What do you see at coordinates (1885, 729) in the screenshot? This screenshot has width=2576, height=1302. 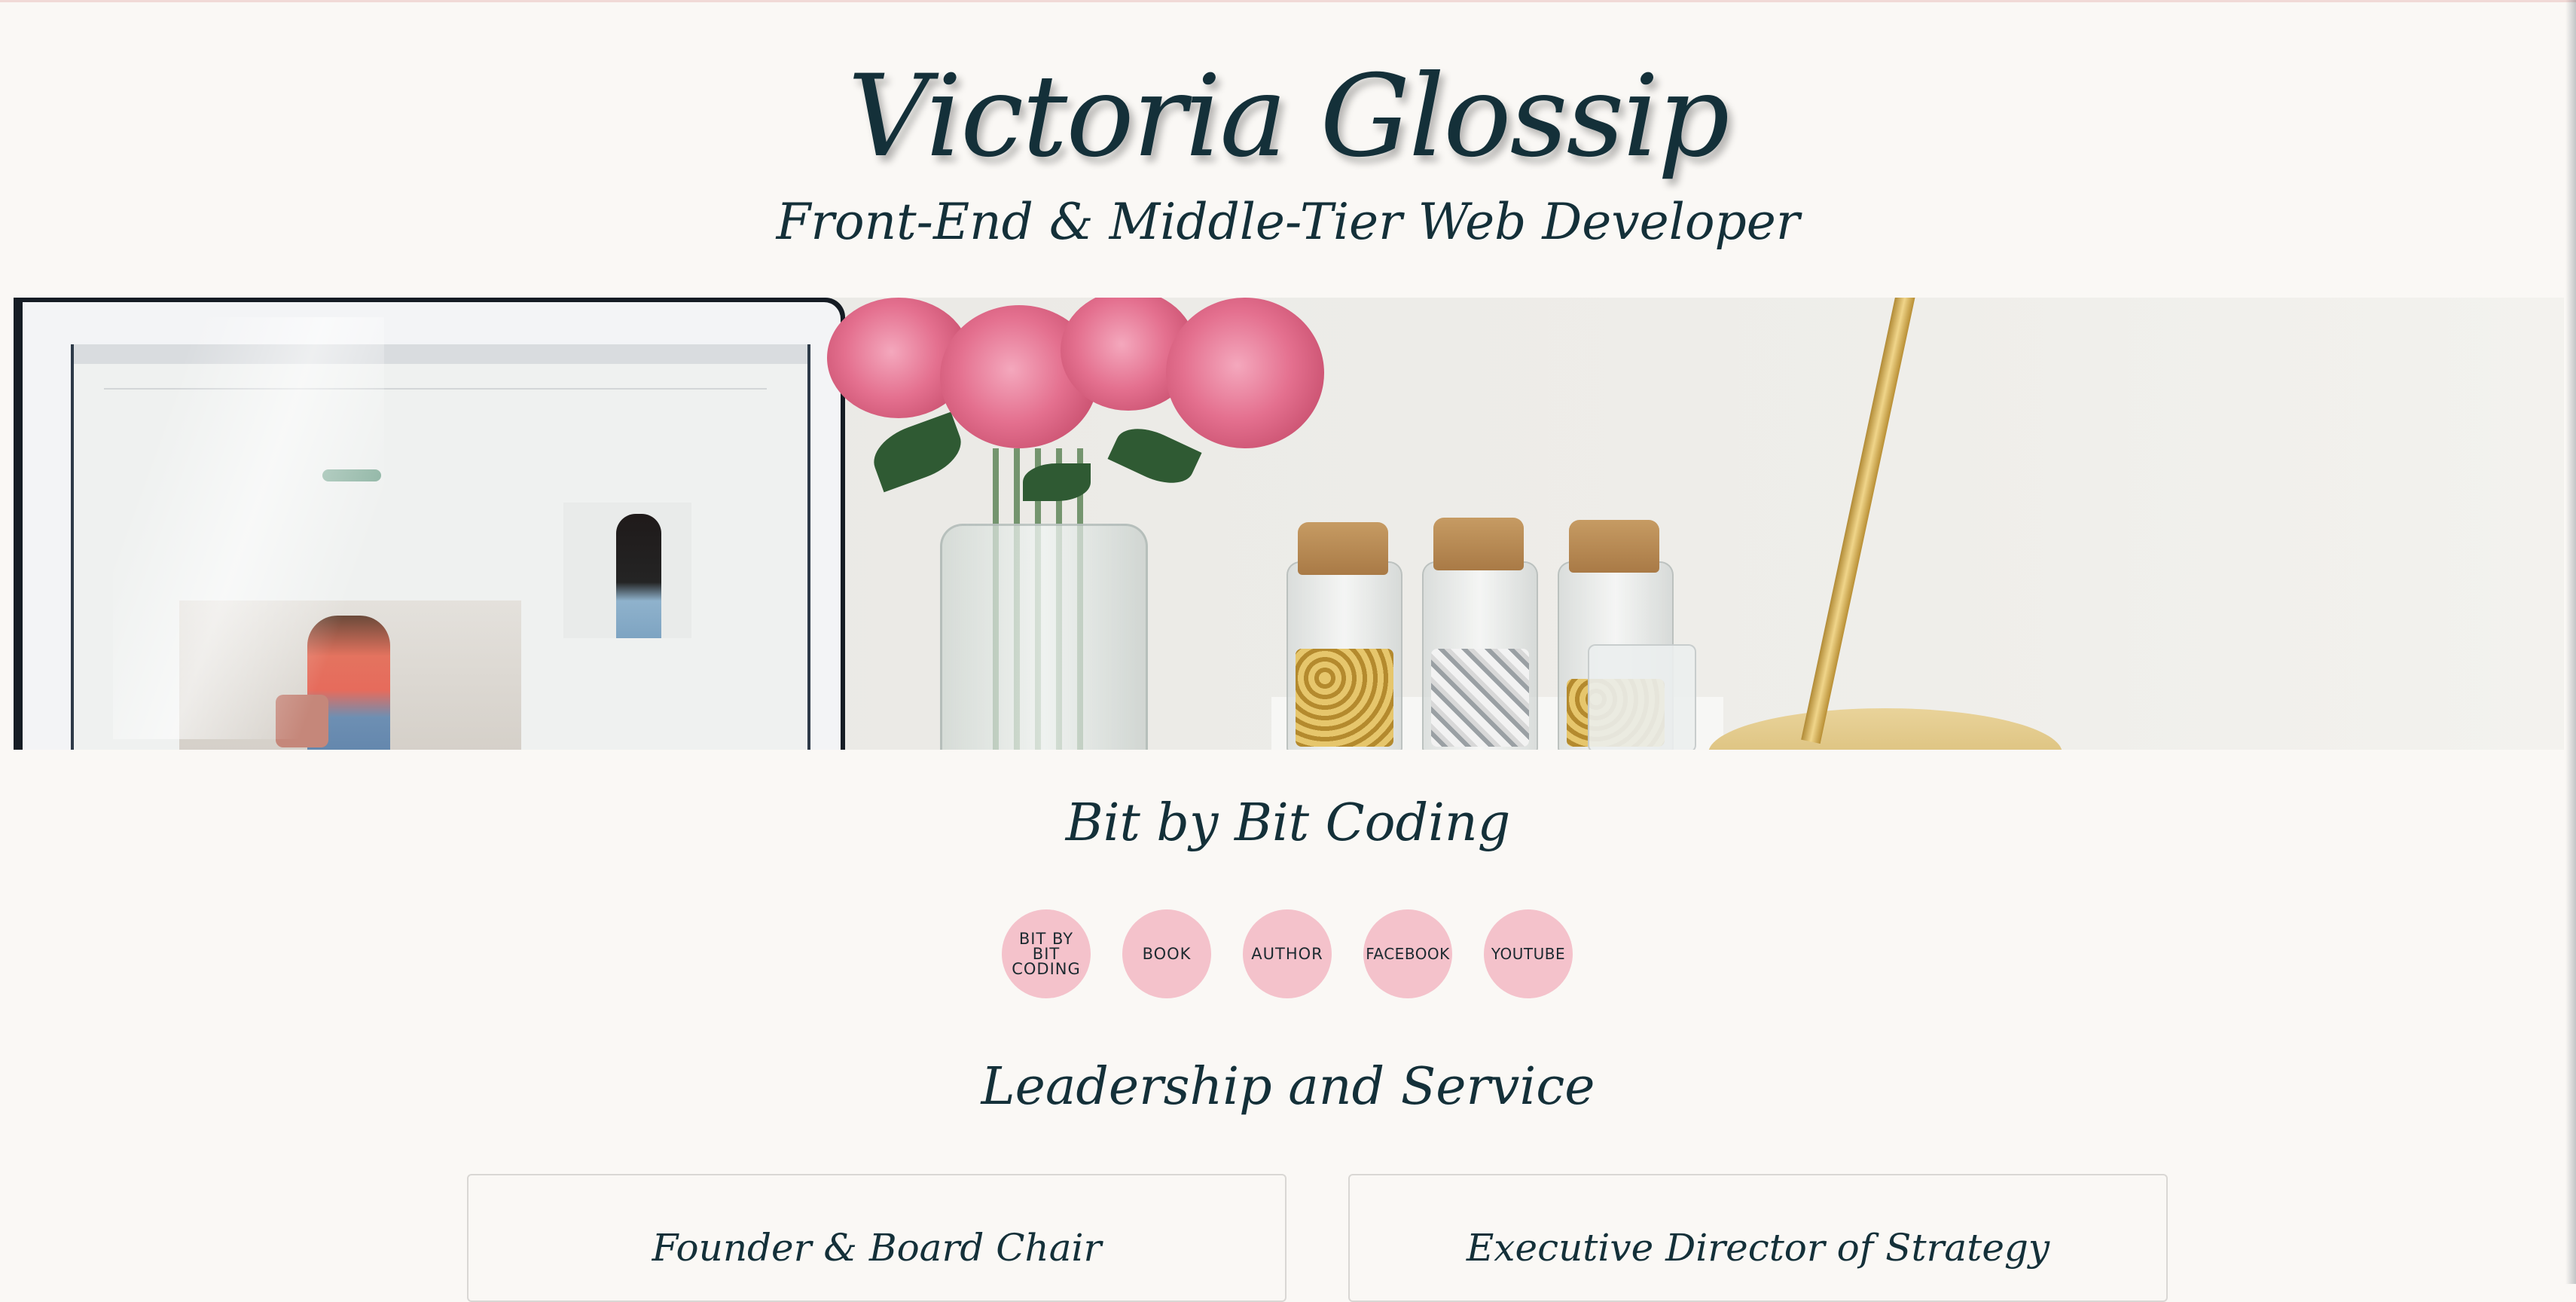 I see `lamp-base` at bounding box center [1885, 729].